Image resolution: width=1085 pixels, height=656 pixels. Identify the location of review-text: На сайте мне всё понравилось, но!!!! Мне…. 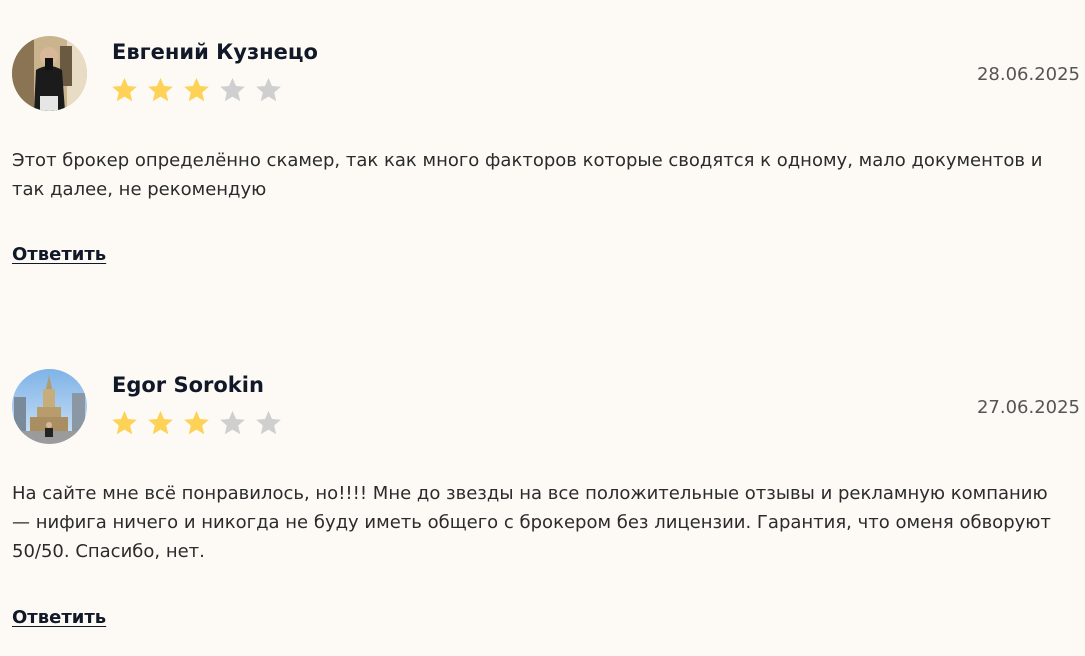
(531, 522).